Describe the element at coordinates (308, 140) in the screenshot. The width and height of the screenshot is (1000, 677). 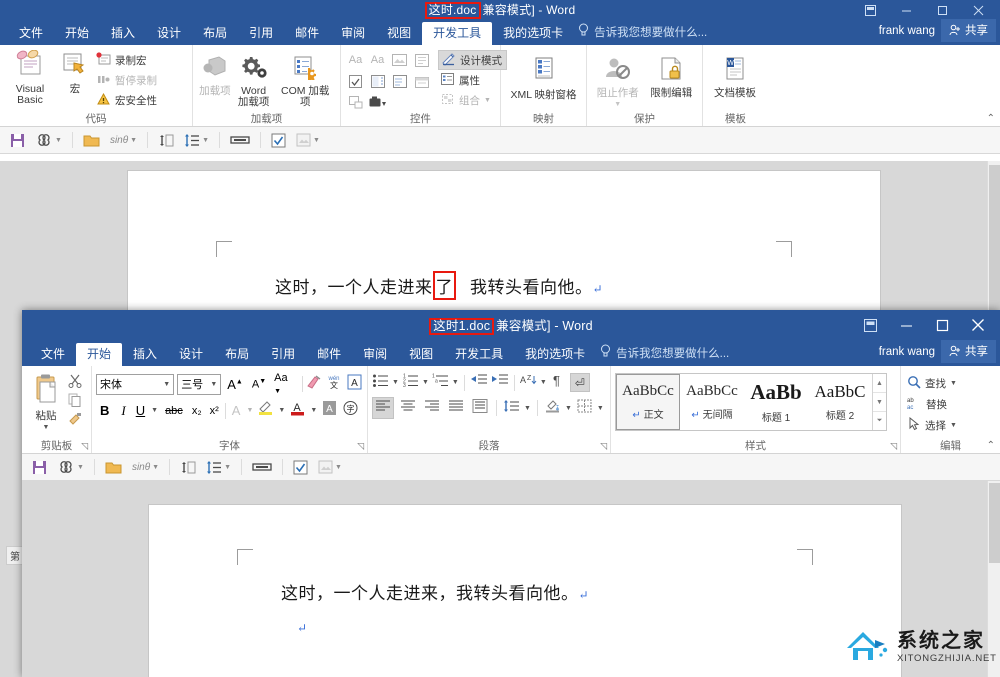
I see `addin-image-button: ▼` at that location.